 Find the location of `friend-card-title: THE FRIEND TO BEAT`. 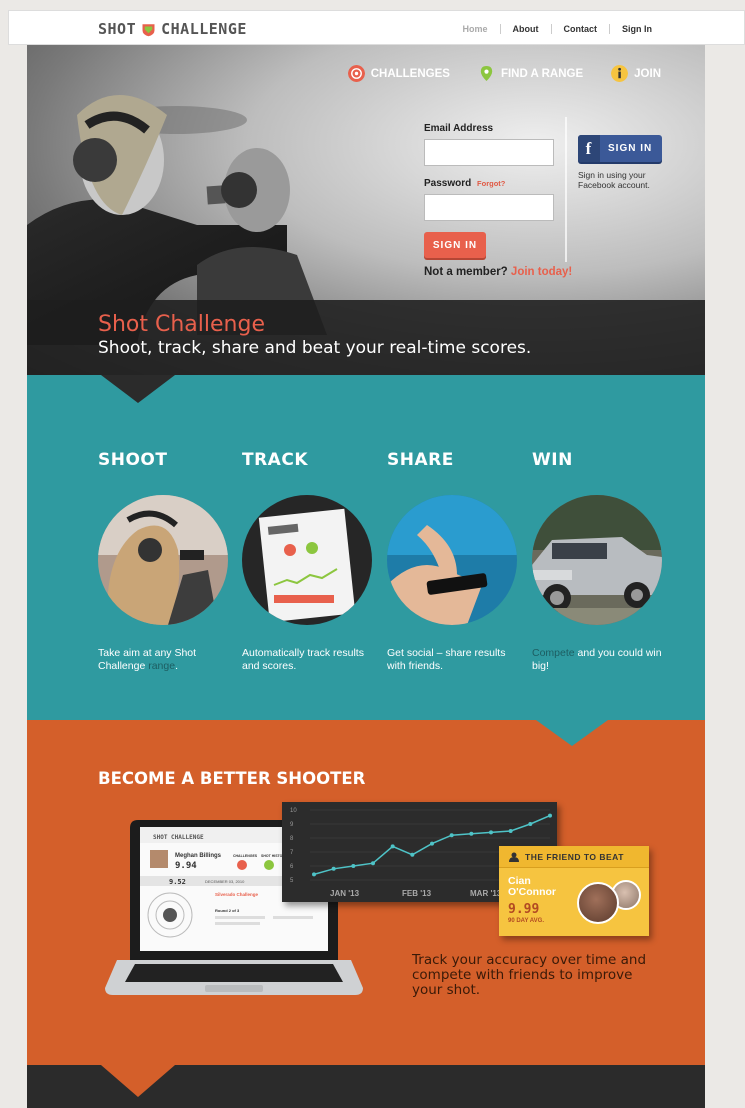

friend-card-title: THE FRIEND TO BEAT is located at coordinates (574, 856).